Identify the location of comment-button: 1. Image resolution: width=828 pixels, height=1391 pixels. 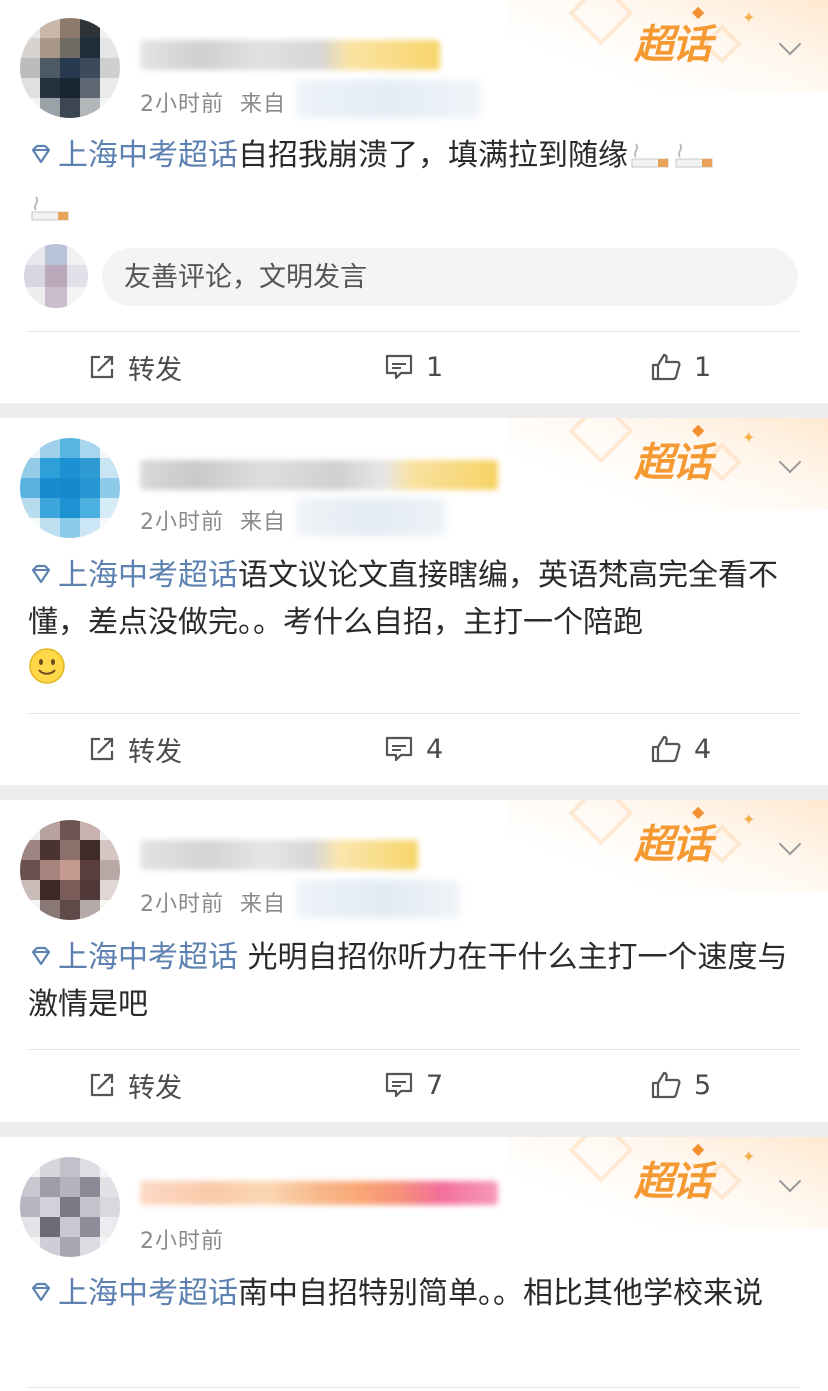
(413, 367).